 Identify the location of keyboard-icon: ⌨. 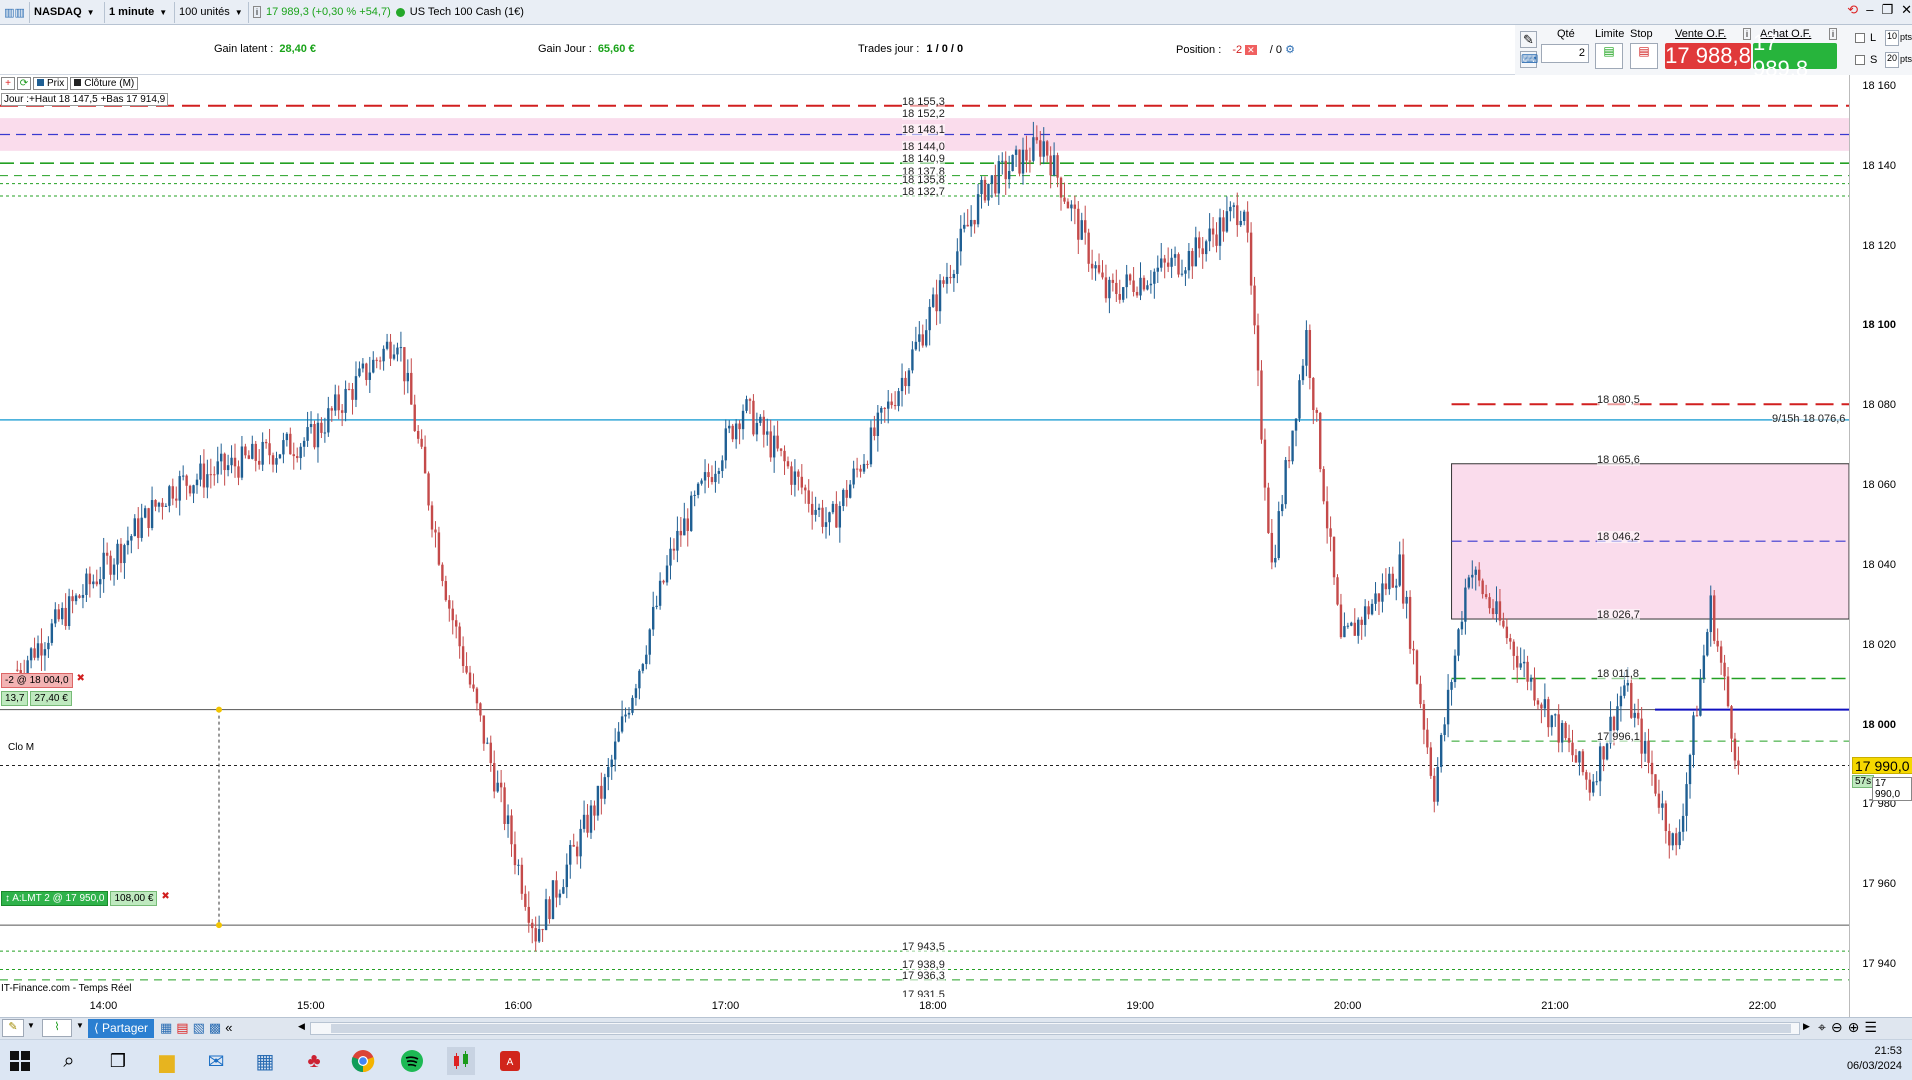
(1529, 59).